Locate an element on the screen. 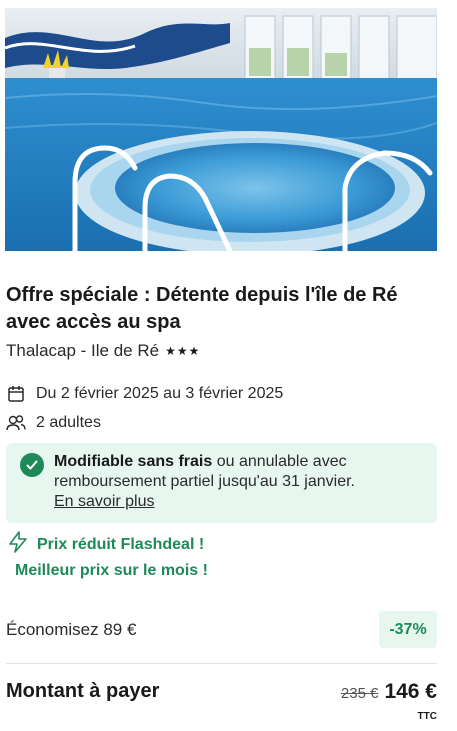  check-circle-icon is located at coordinates (32, 465).